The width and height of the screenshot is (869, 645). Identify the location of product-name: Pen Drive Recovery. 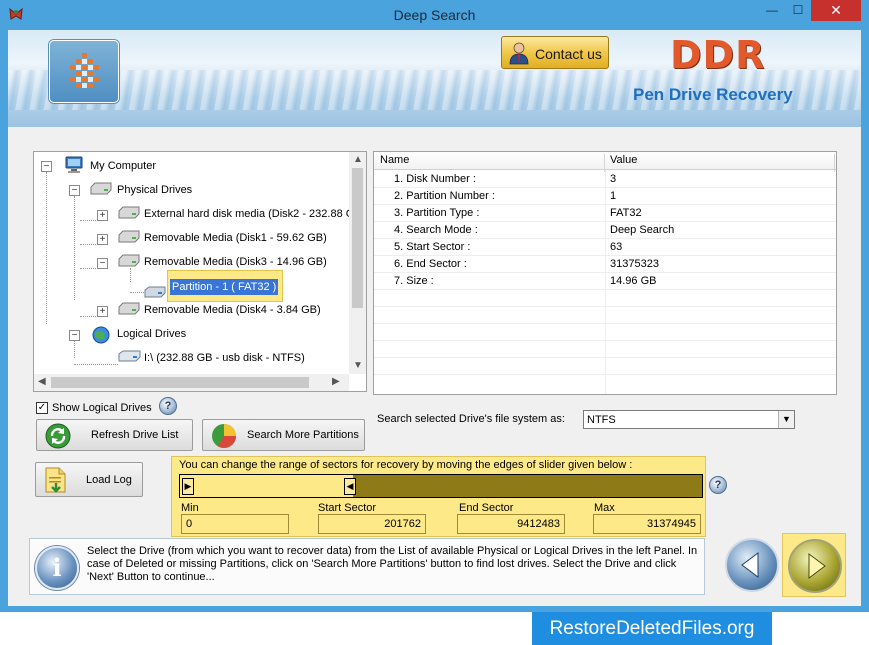
(713, 94).